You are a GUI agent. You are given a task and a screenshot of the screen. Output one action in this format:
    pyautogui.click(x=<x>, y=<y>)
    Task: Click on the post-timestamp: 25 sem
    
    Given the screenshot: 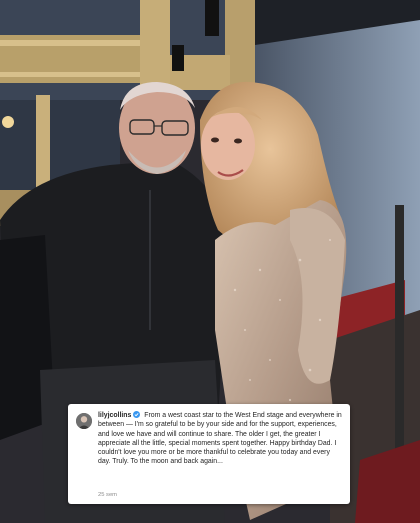 What is the action you would take?
    pyautogui.click(x=108, y=495)
    